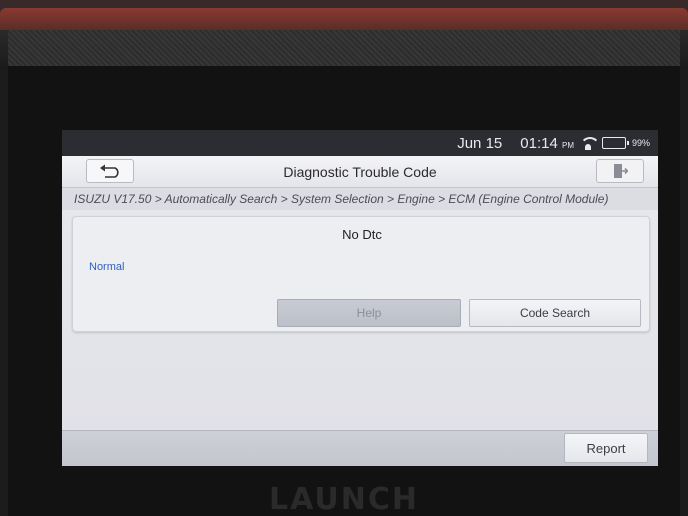 This screenshot has width=688, height=516. Describe the element at coordinates (369, 313) in the screenshot. I see `help-button: Help` at that location.